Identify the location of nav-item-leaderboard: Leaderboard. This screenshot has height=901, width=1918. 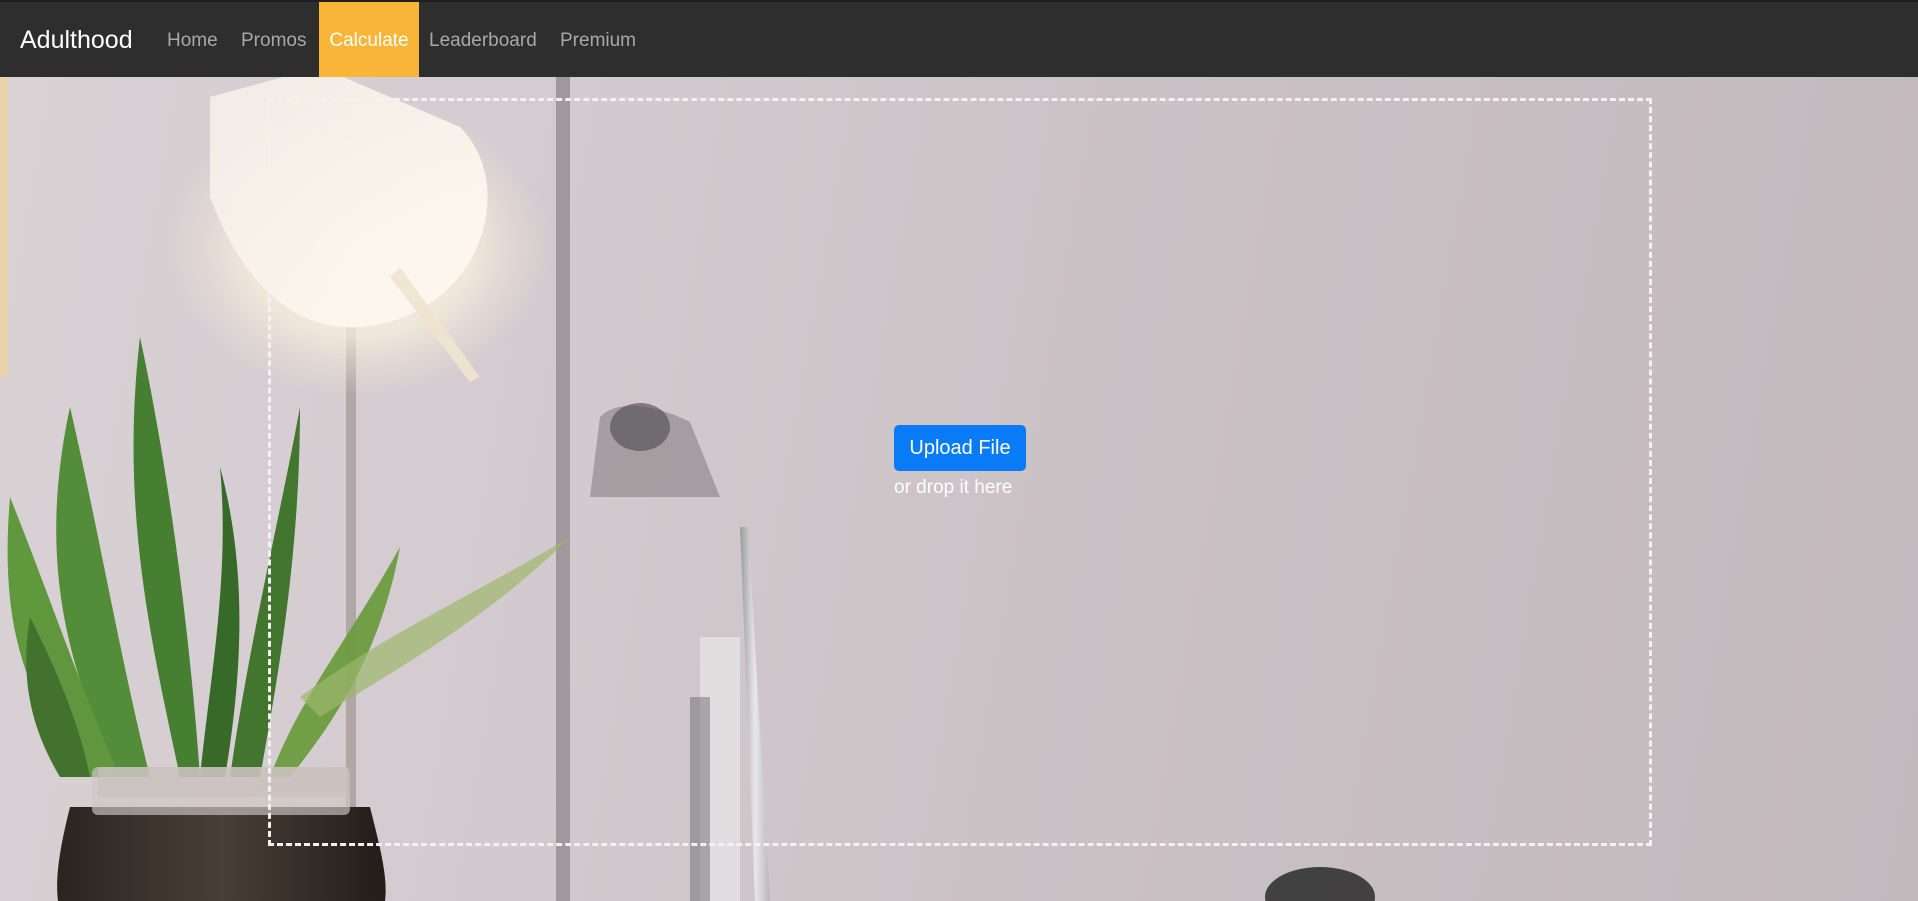
(483, 39).